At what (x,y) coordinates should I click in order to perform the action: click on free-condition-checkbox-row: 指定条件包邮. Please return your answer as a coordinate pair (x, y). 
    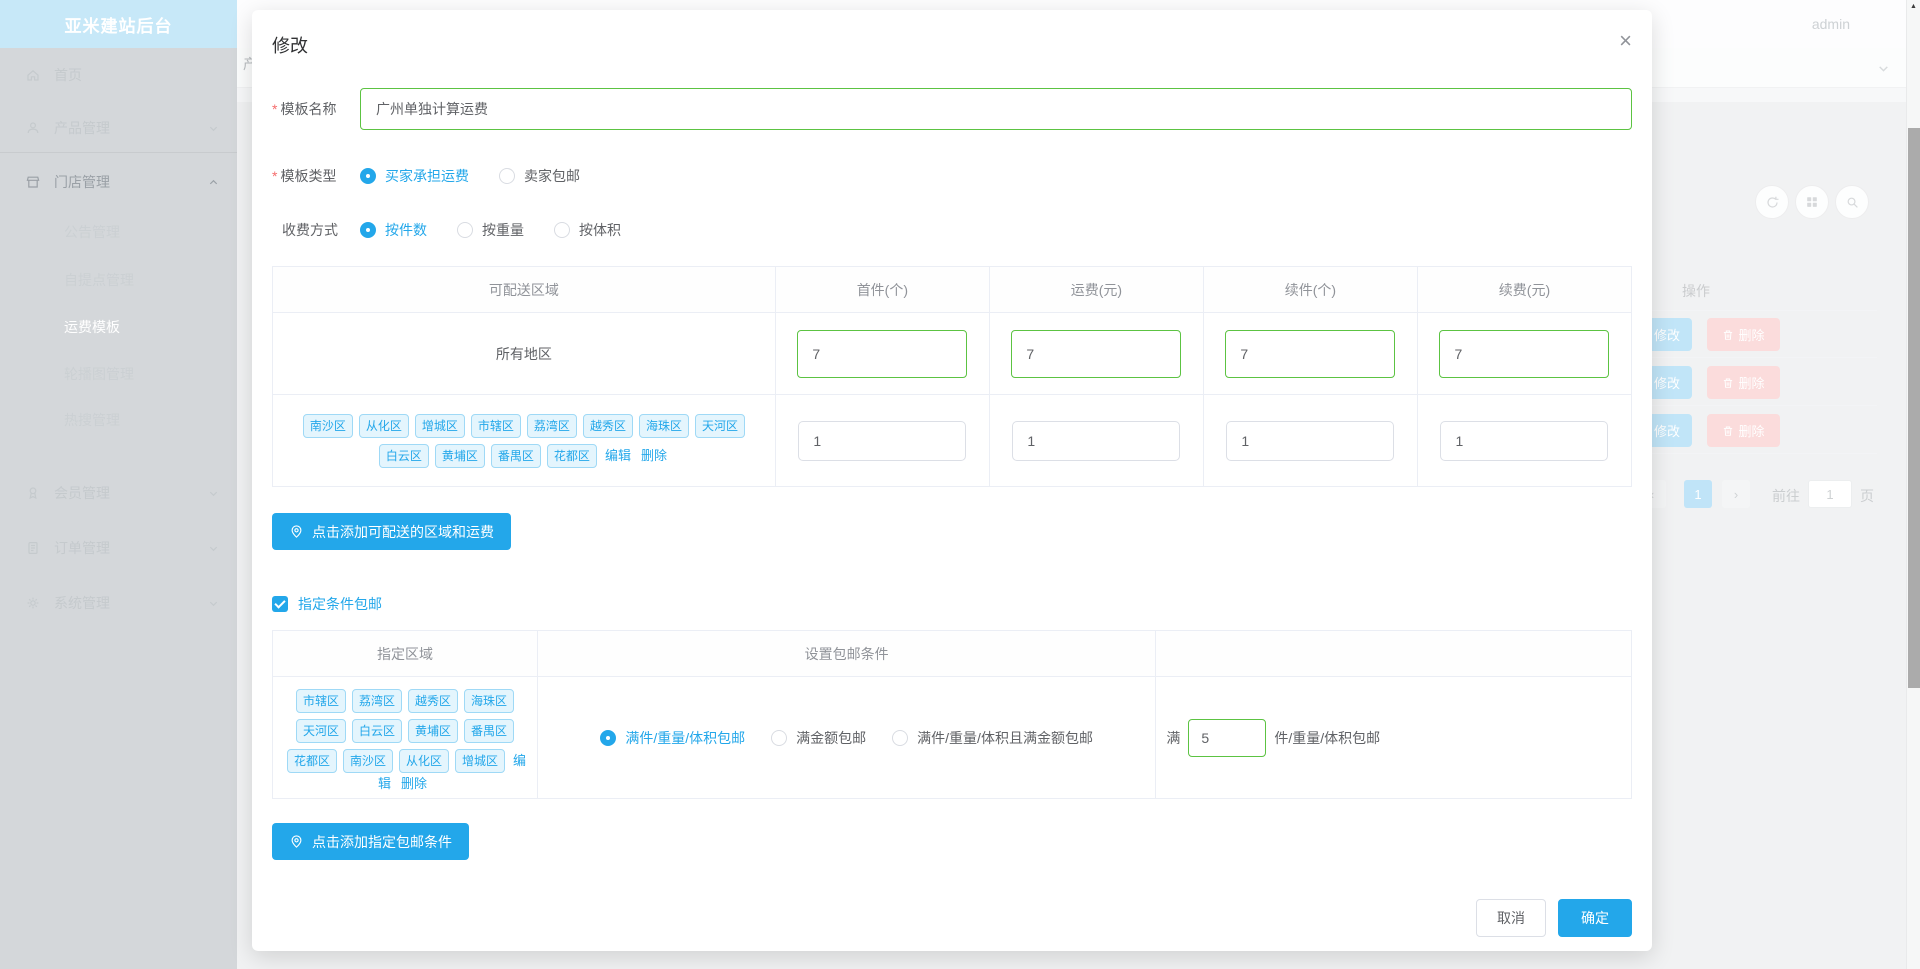
    Looking at the image, I should click on (952, 604).